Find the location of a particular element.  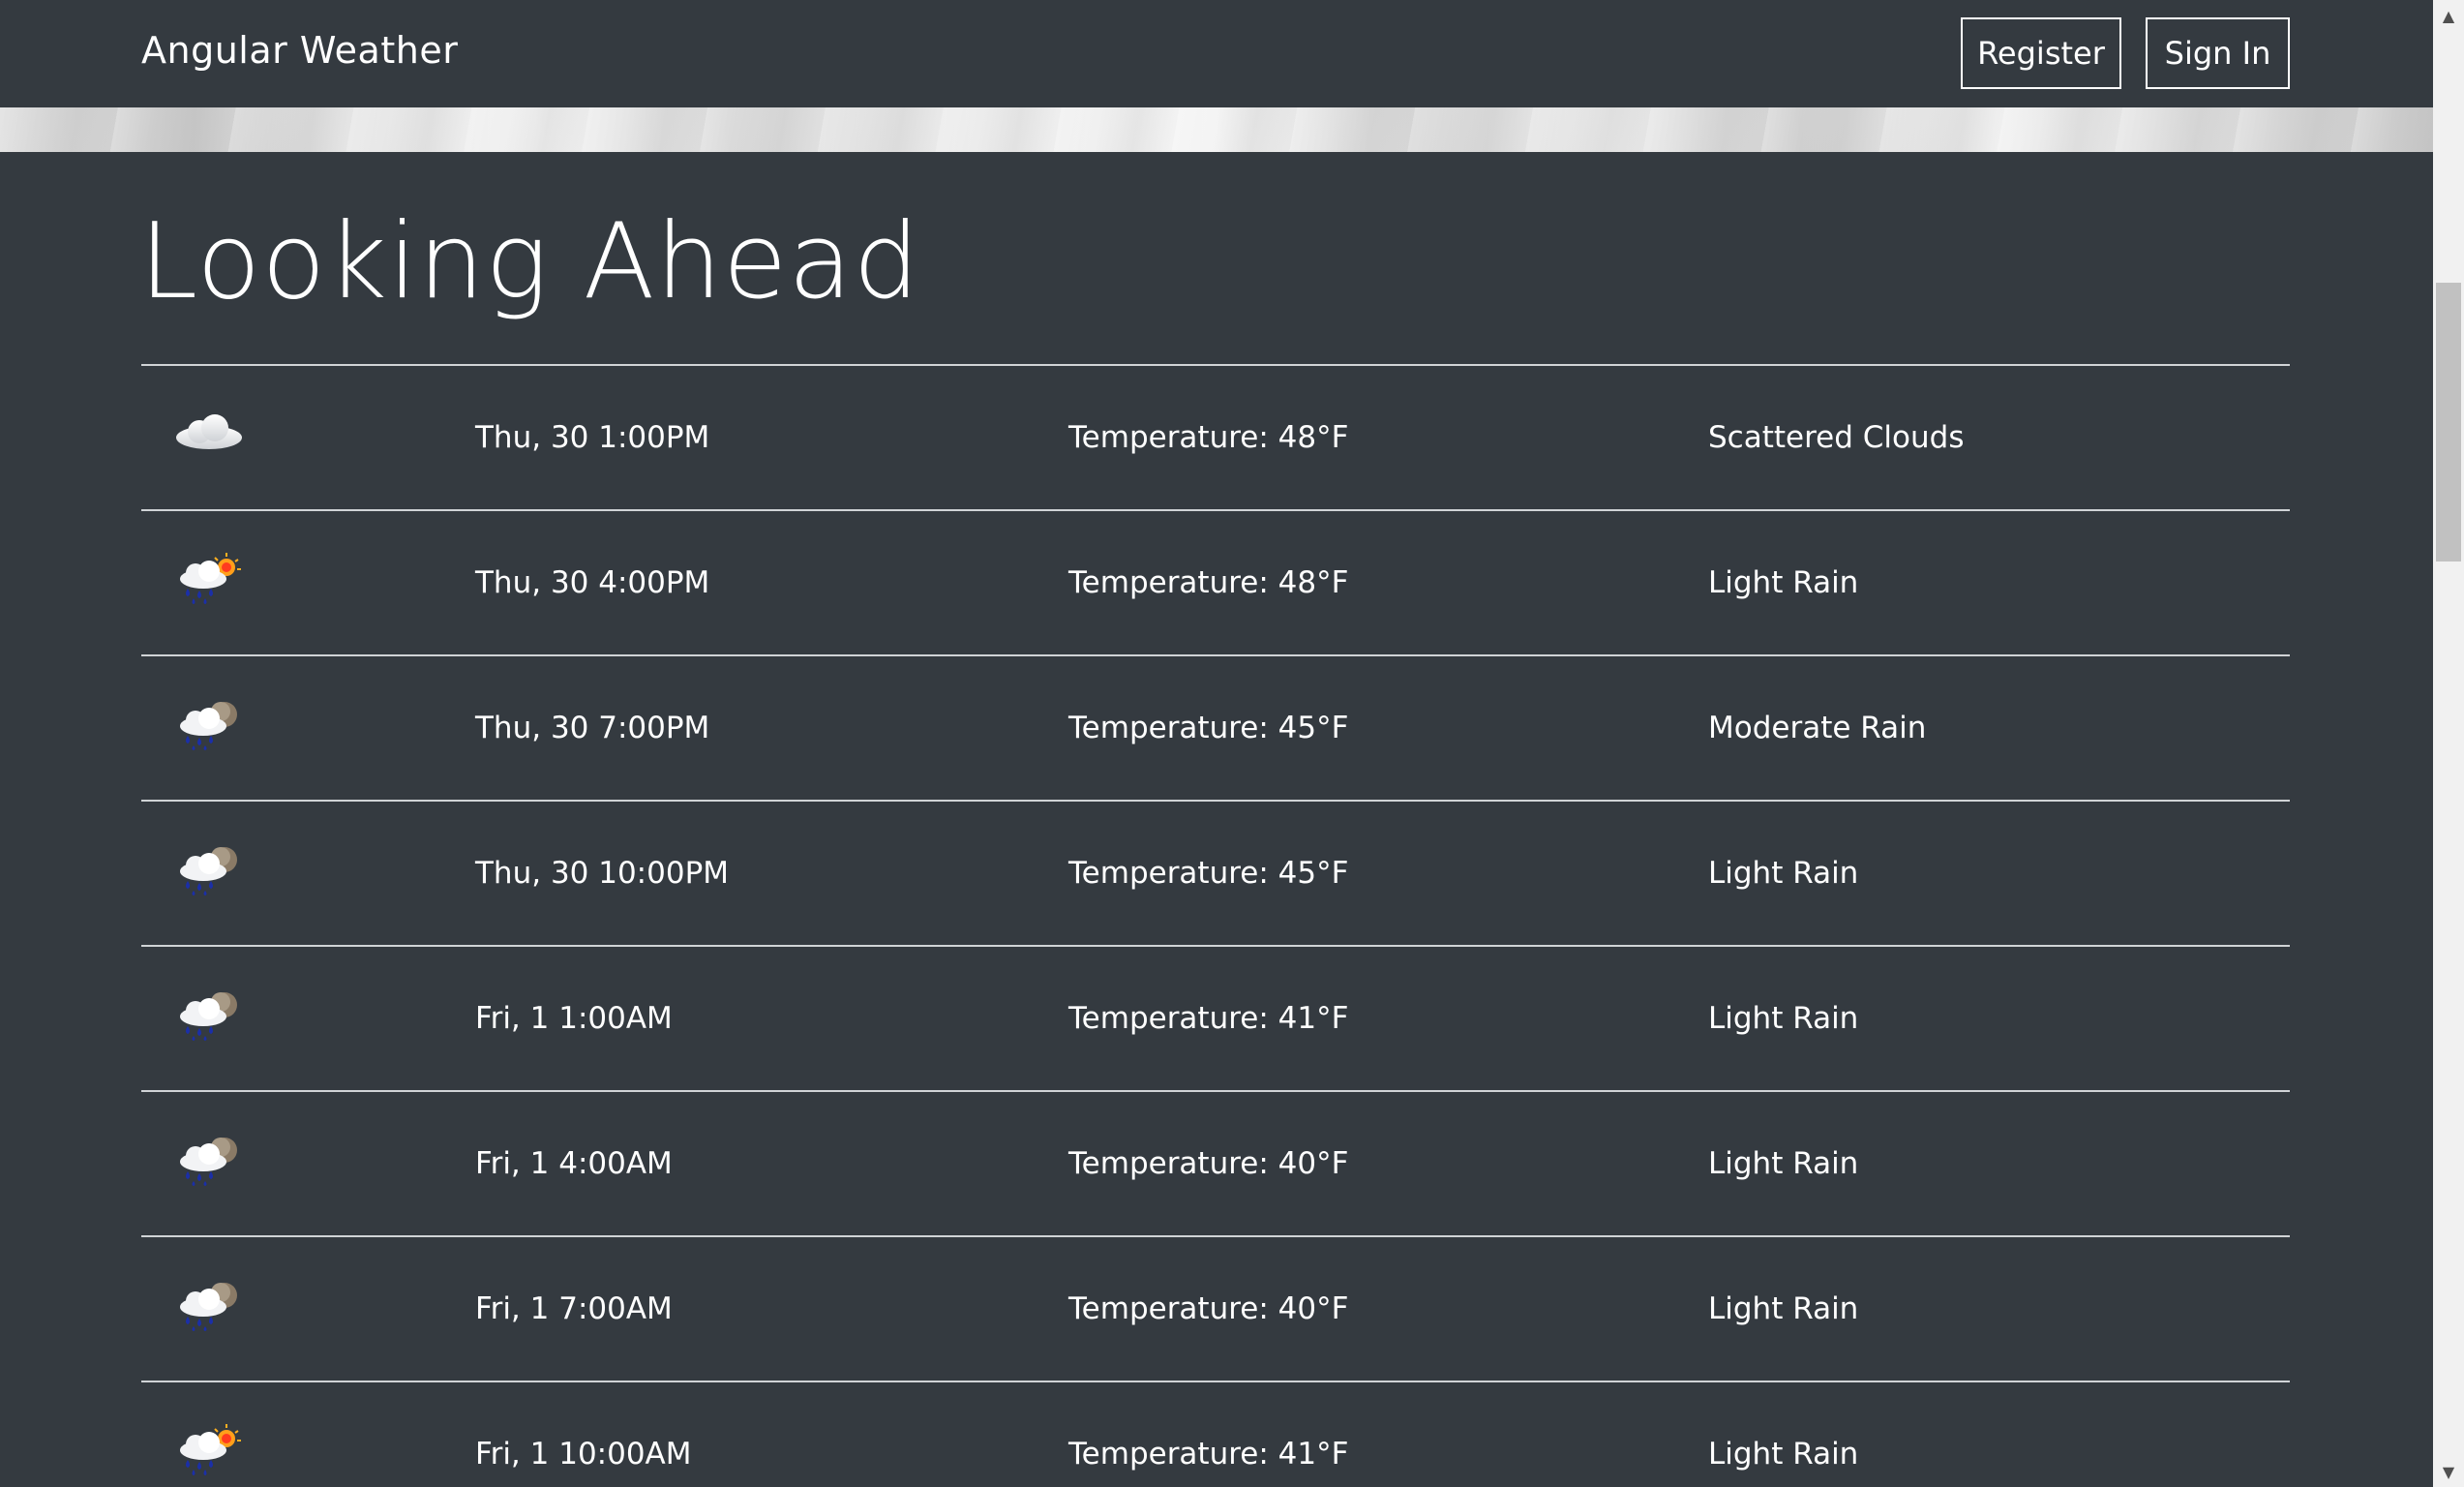

forecast-time: Fri, 1 7:00AM is located at coordinates (574, 1309).